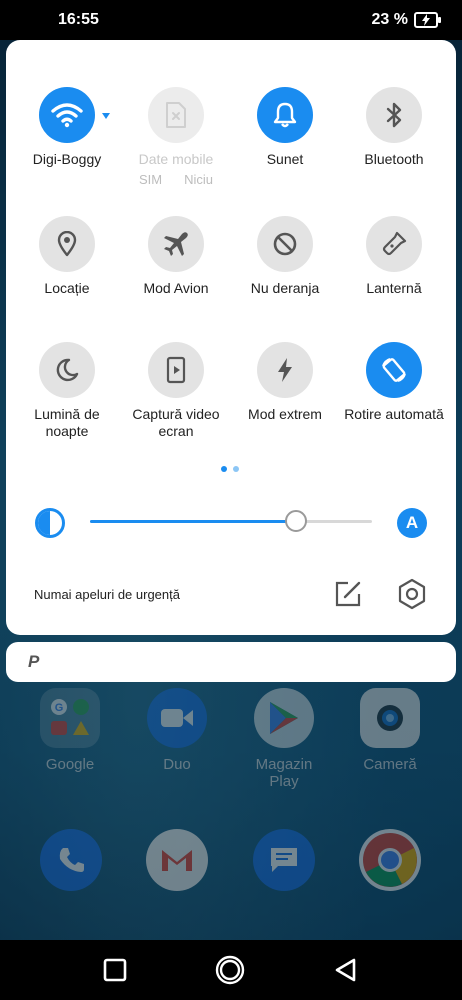  I want to click on tile-airplane-mode: Mod Avion, so click(176, 256).